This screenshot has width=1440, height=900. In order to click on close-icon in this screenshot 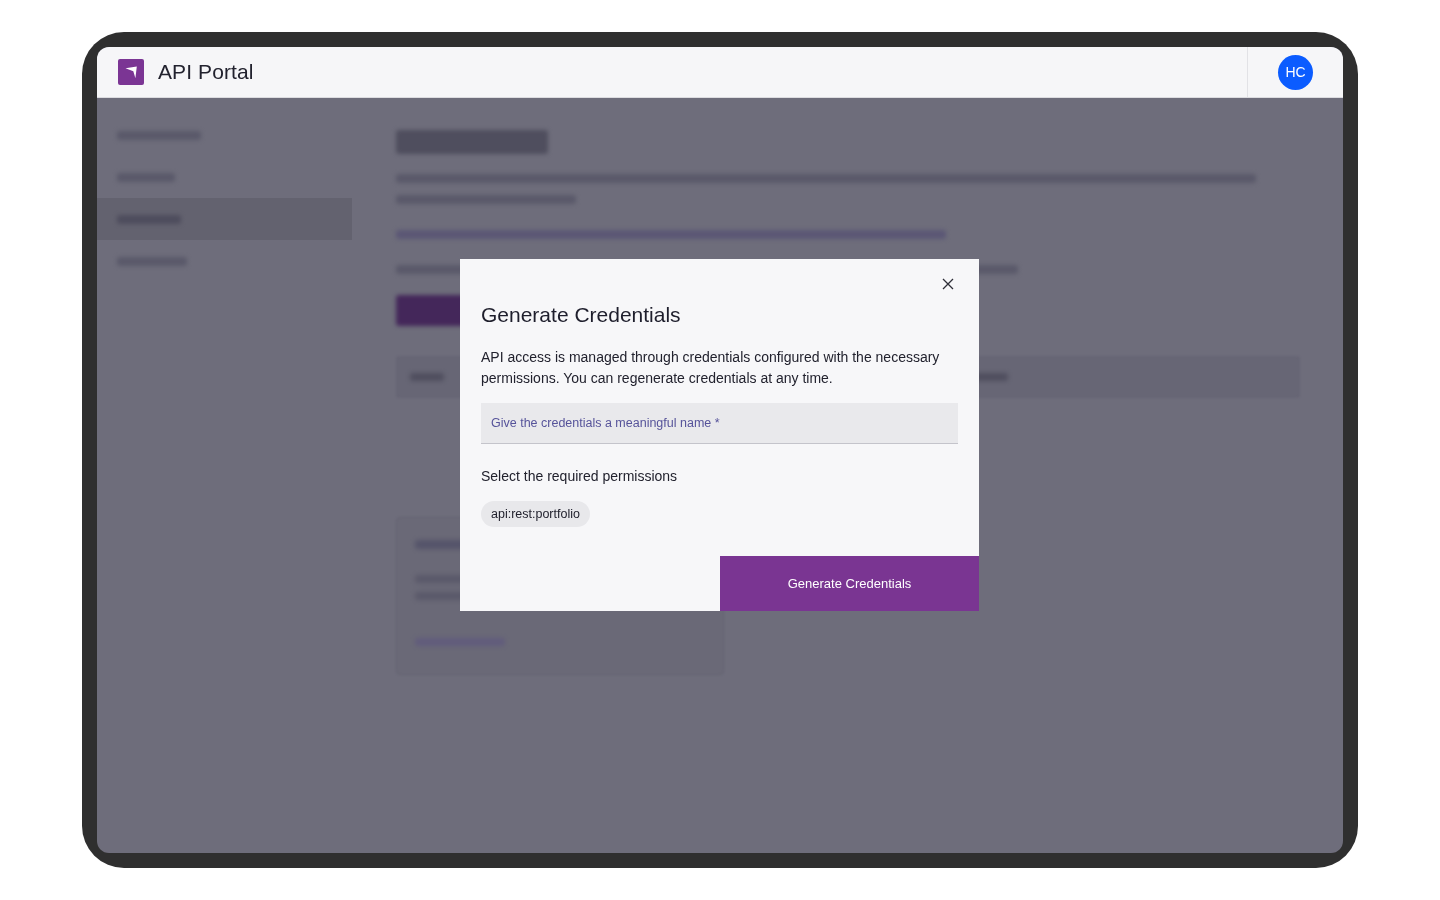, I will do `click(948, 284)`.